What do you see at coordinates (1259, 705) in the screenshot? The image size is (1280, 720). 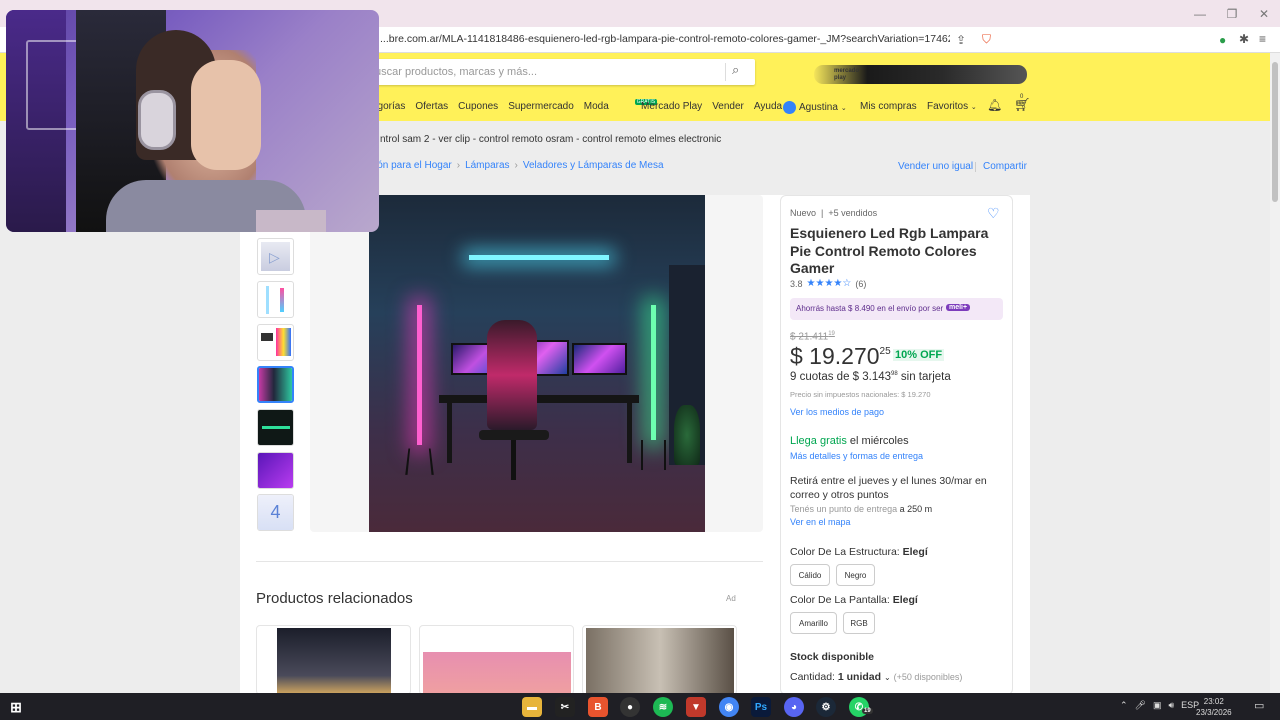 I see `notifications-icon: ▭` at bounding box center [1259, 705].